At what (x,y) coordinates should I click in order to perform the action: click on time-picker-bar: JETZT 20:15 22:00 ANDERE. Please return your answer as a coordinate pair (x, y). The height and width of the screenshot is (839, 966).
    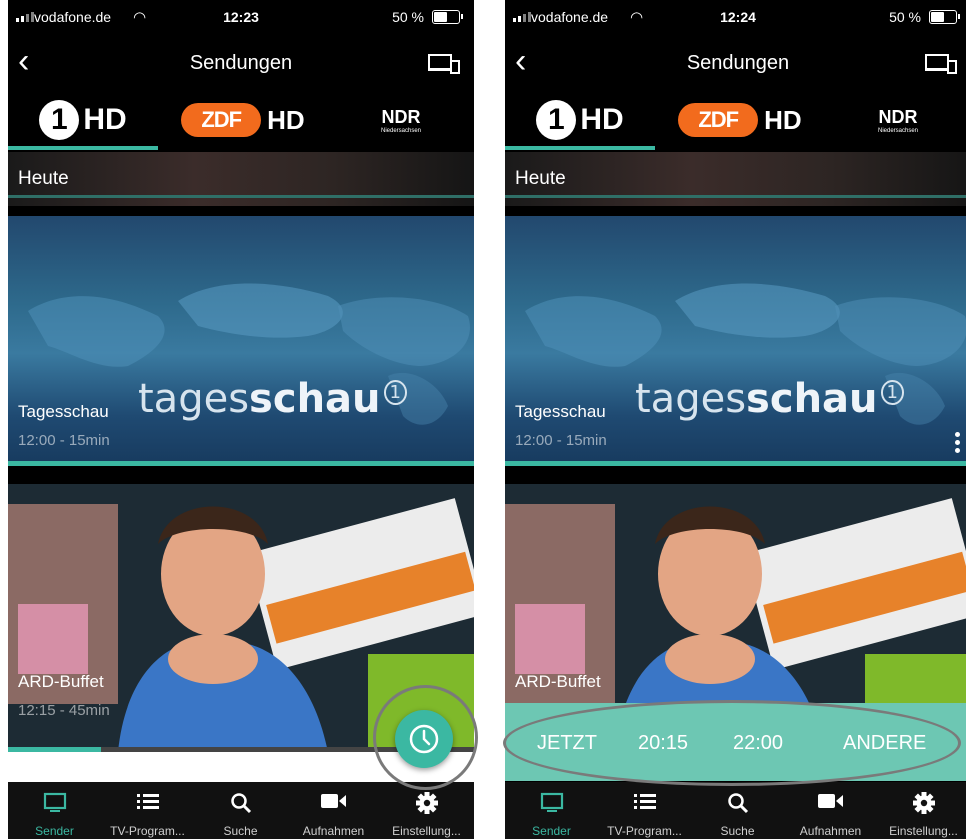
    Looking at the image, I should click on (735, 742).